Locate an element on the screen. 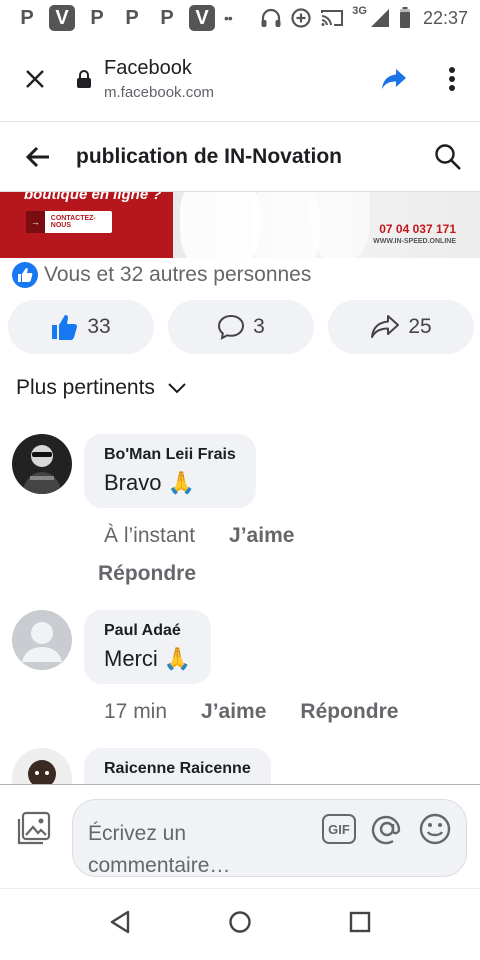 Image resolution: width=480 pixels, height=960 pixels. system-nav-bar is located at coordinates (240, 924).